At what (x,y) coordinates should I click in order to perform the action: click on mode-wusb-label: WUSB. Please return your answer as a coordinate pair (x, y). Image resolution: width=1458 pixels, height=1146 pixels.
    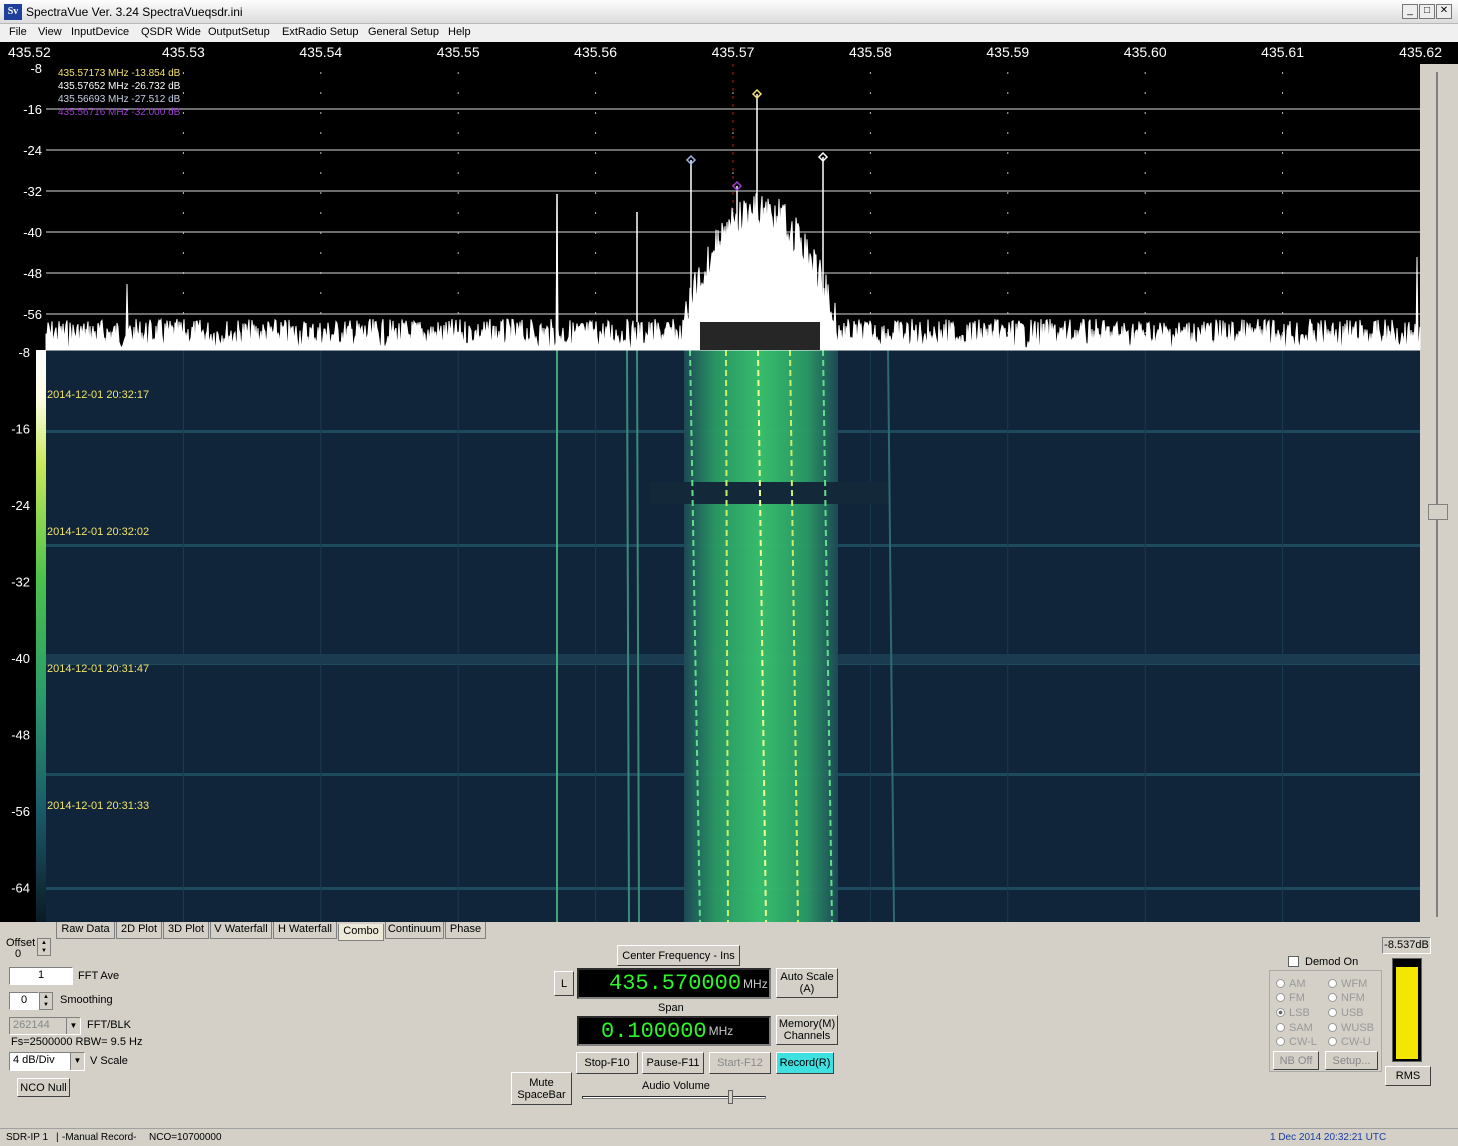
    Looking at the image, I should click on (1357, 1028).